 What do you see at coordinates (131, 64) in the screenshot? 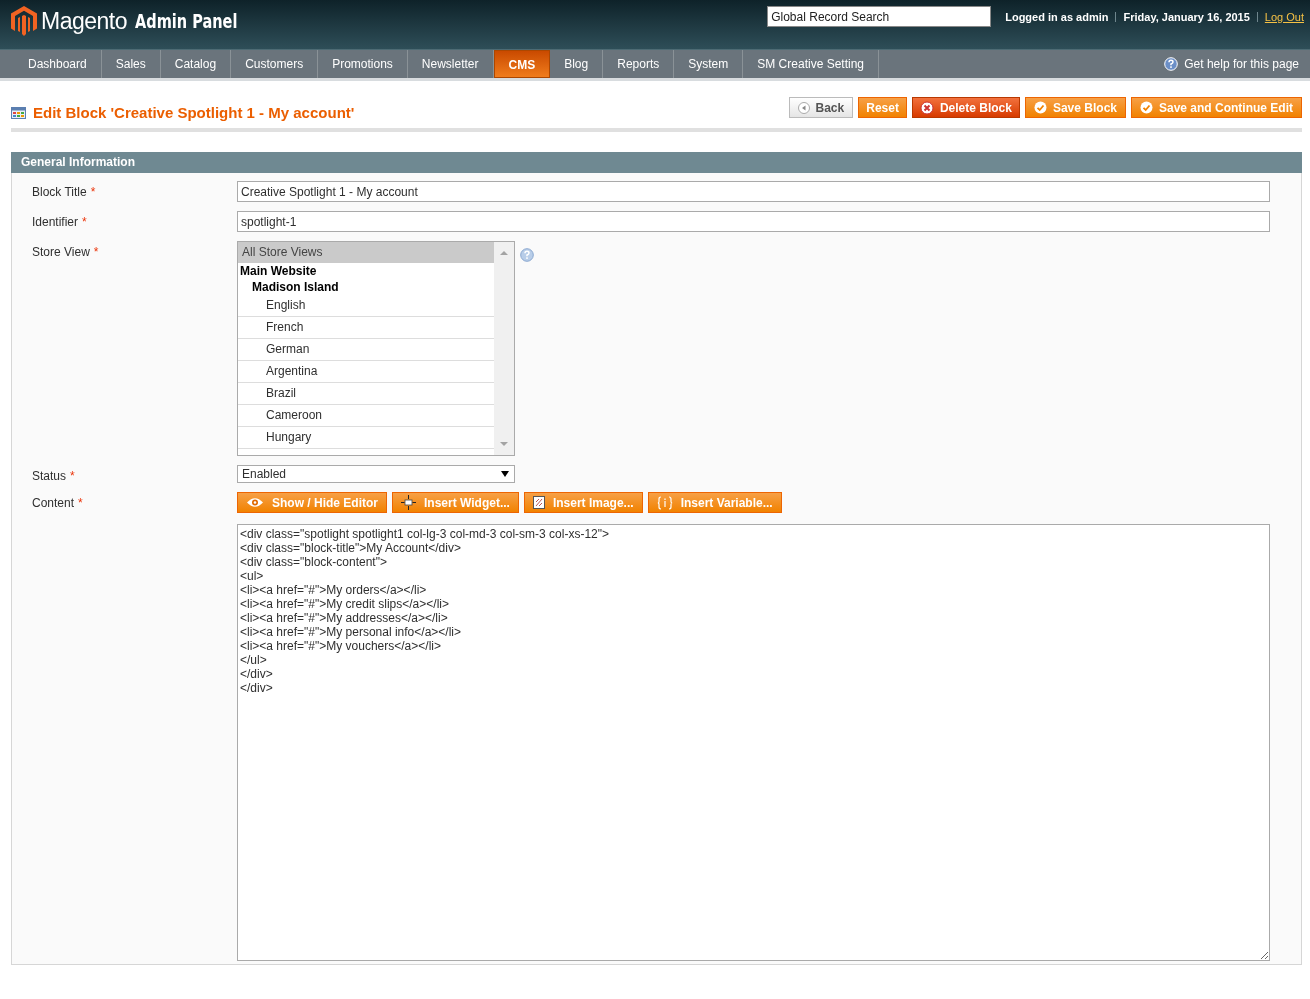
I see `nav-tab: Sales` at bounding box center [131, 64].